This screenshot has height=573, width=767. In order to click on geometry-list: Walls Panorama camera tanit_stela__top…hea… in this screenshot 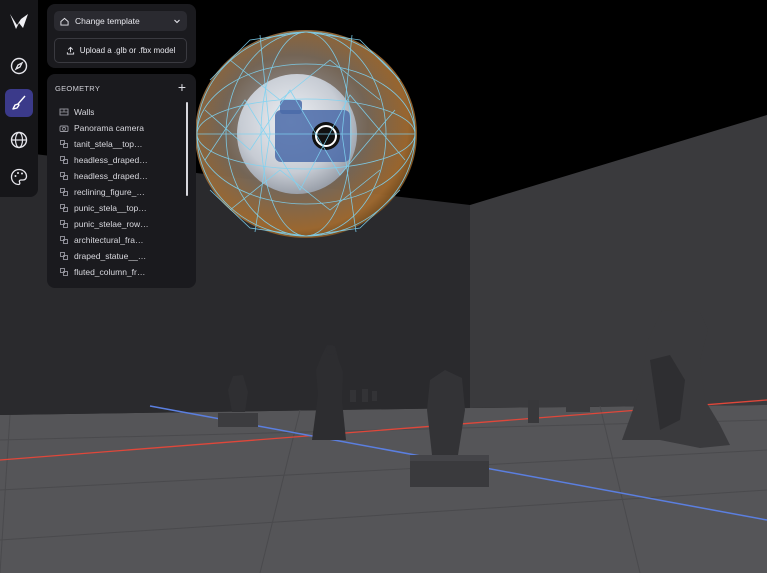, I will do `click(124, 192)`.